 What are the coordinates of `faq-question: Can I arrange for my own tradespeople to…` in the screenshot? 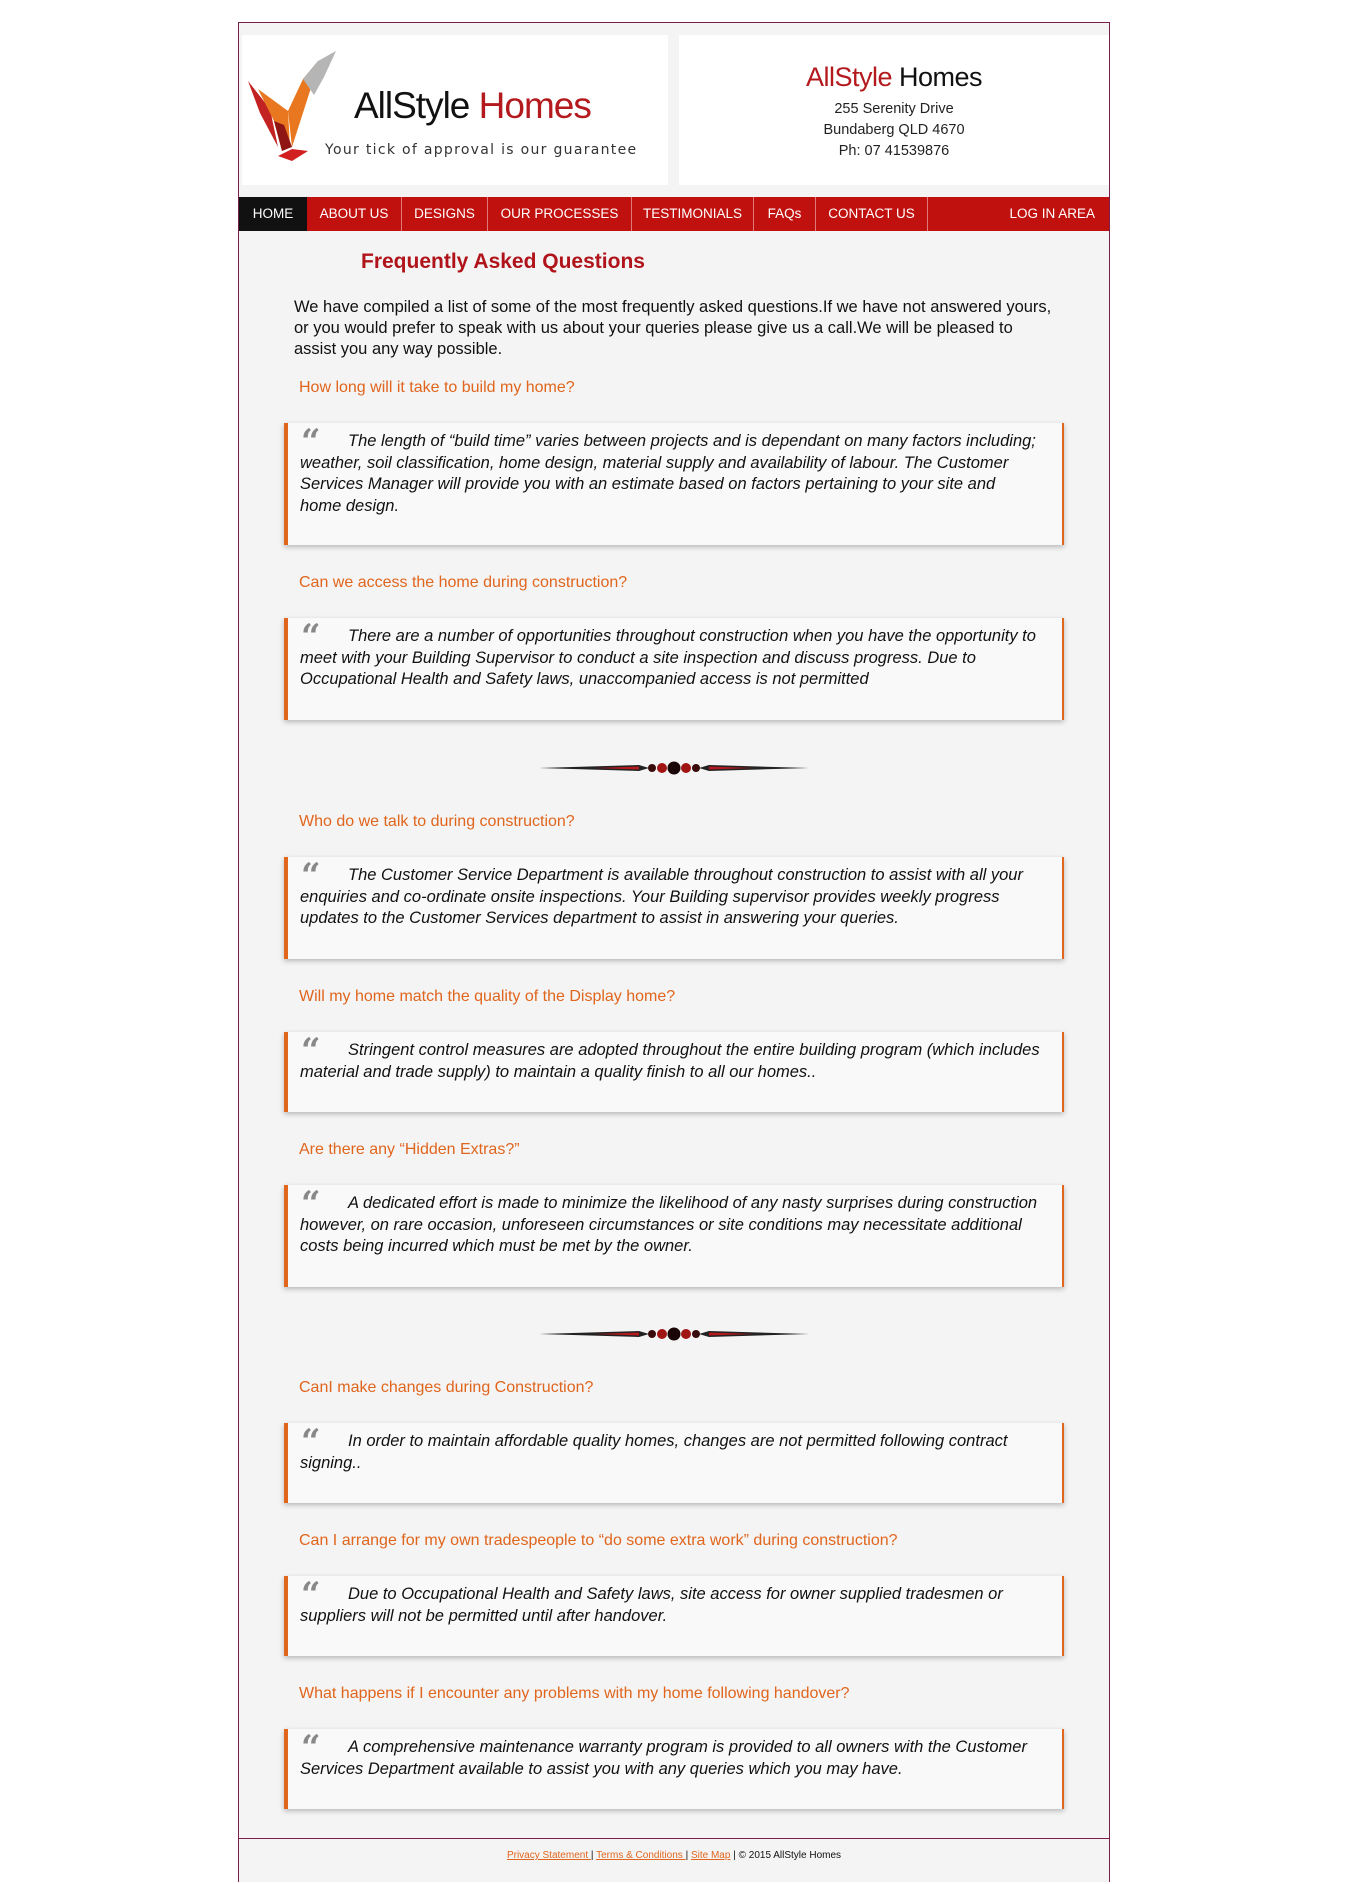 It's located at (598, 1540).